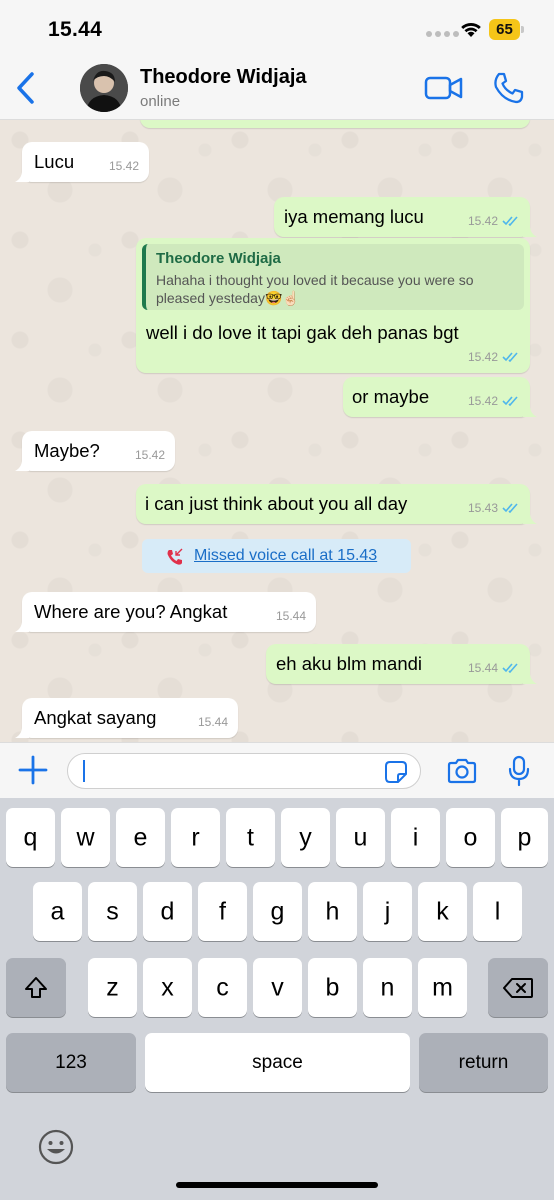  What do you see at coordinates (387, 987) in the screenshot?
I see `key-n: n` at bounding box center [387, 987].